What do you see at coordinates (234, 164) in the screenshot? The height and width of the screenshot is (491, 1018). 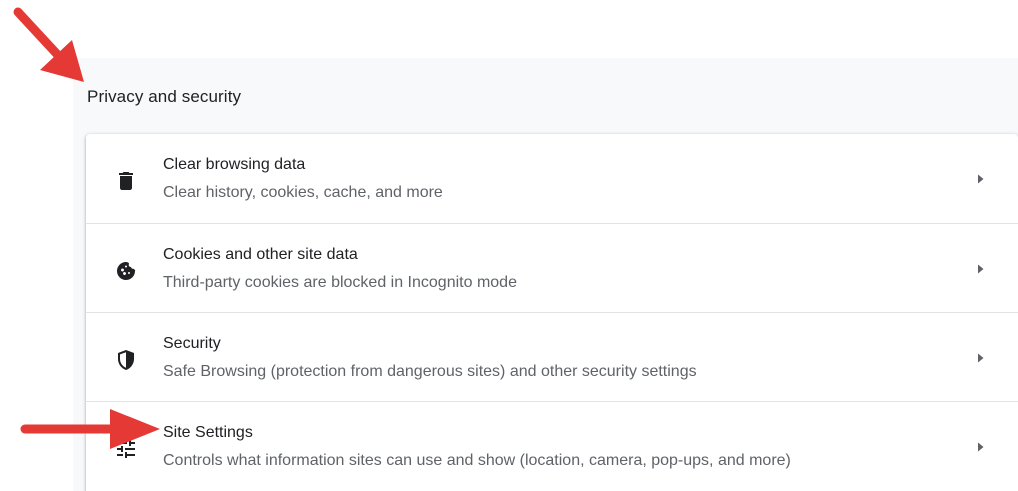 I see `clear-browsing-data-title: Clear browsing data` at bounding box center [234, 164].